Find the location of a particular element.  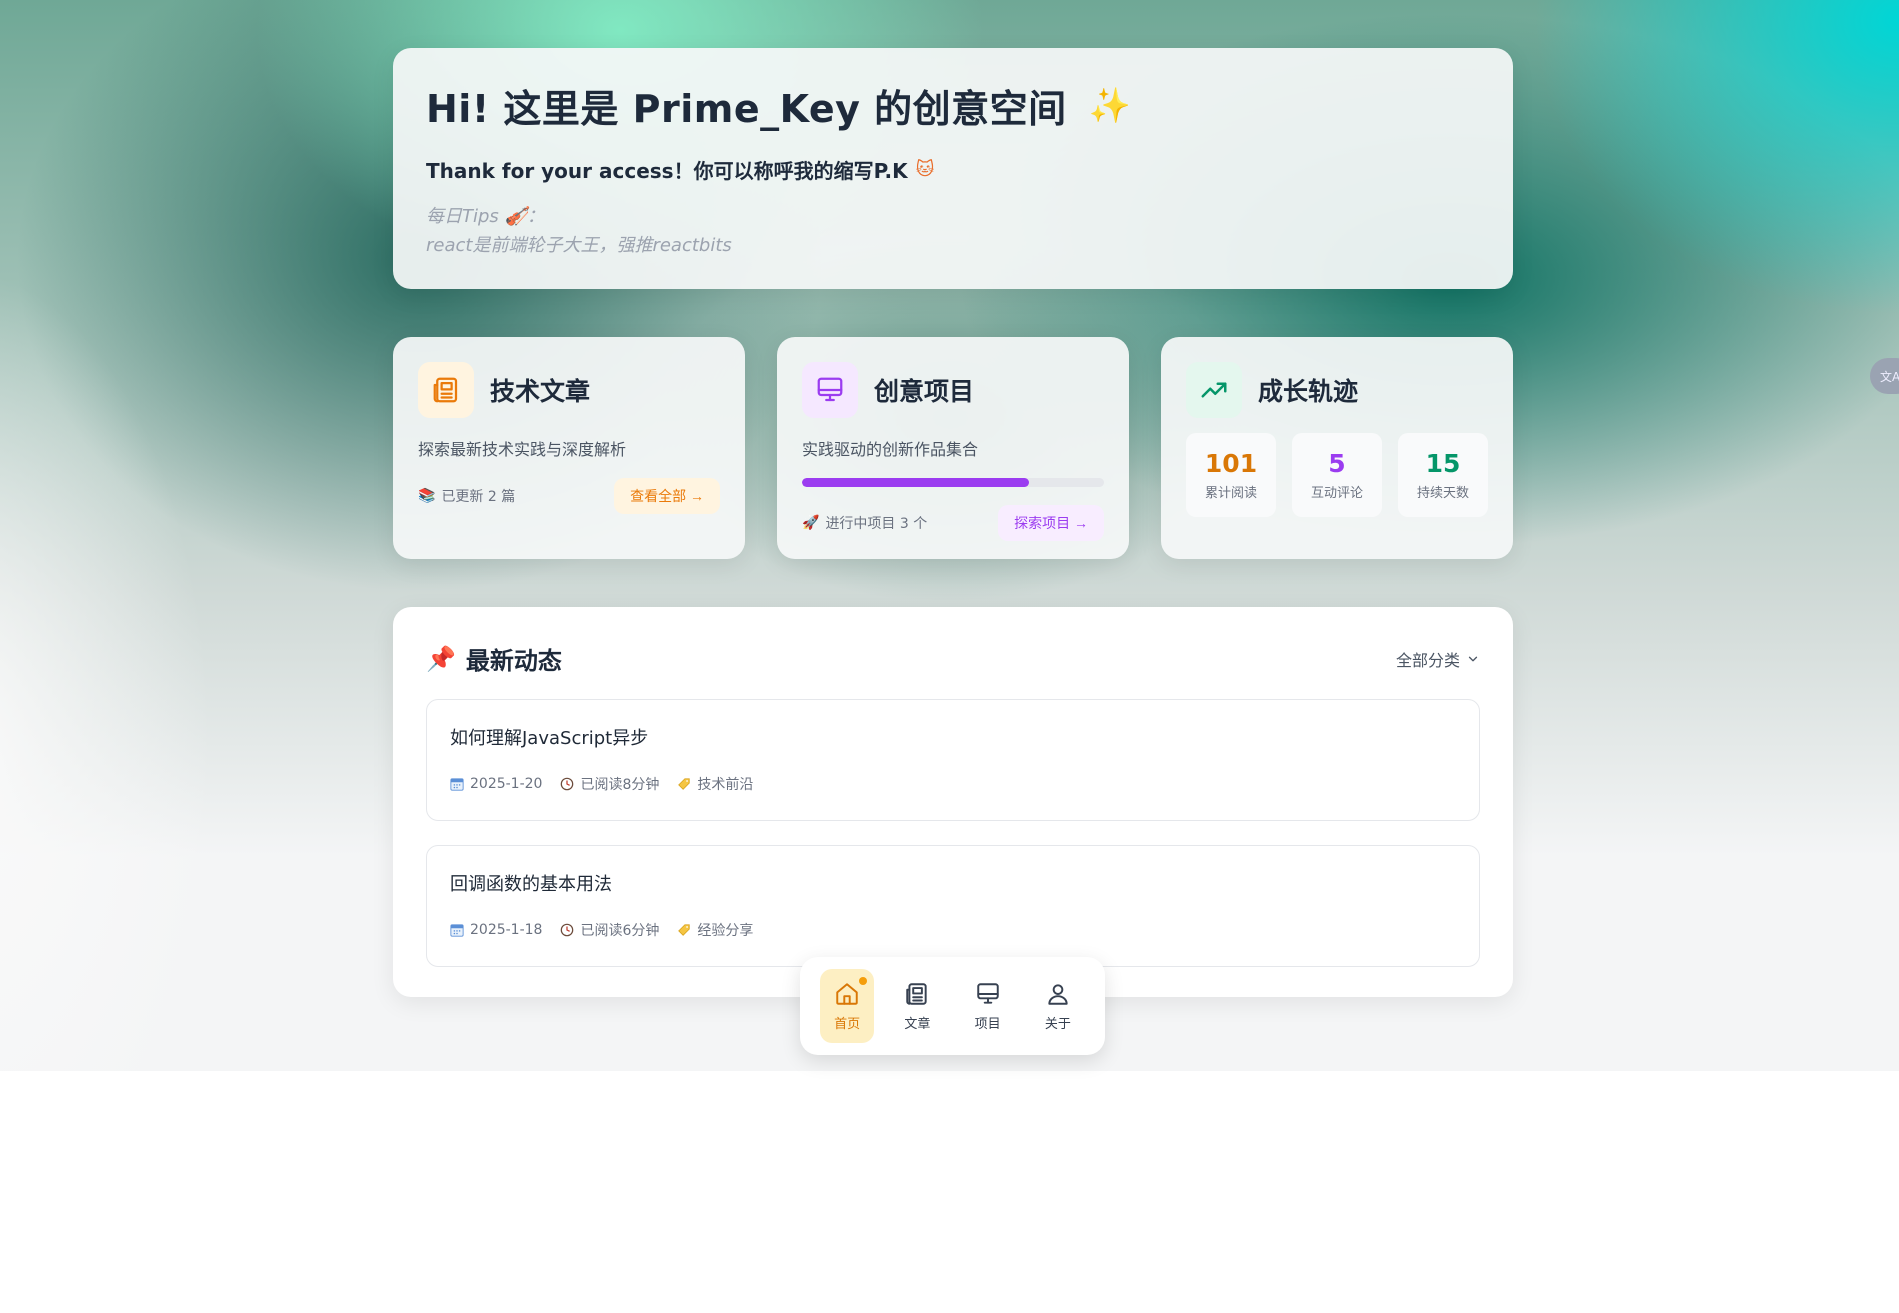

articles-card-footer: 📚 已更新 2 篇 查看全部 → is located at coordinates (569, 496).